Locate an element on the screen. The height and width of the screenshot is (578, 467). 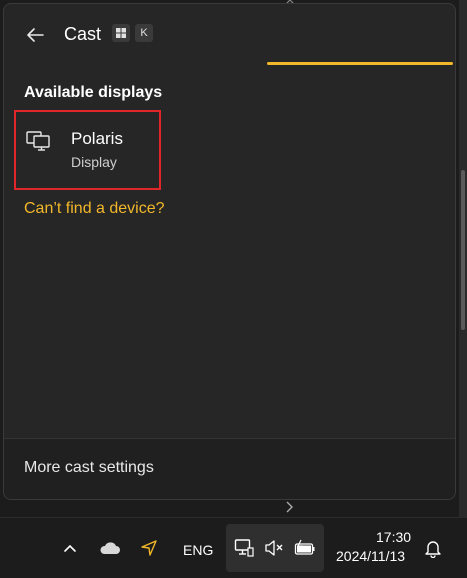
shortcut-key-k: K is located at coordinates (144, 33).